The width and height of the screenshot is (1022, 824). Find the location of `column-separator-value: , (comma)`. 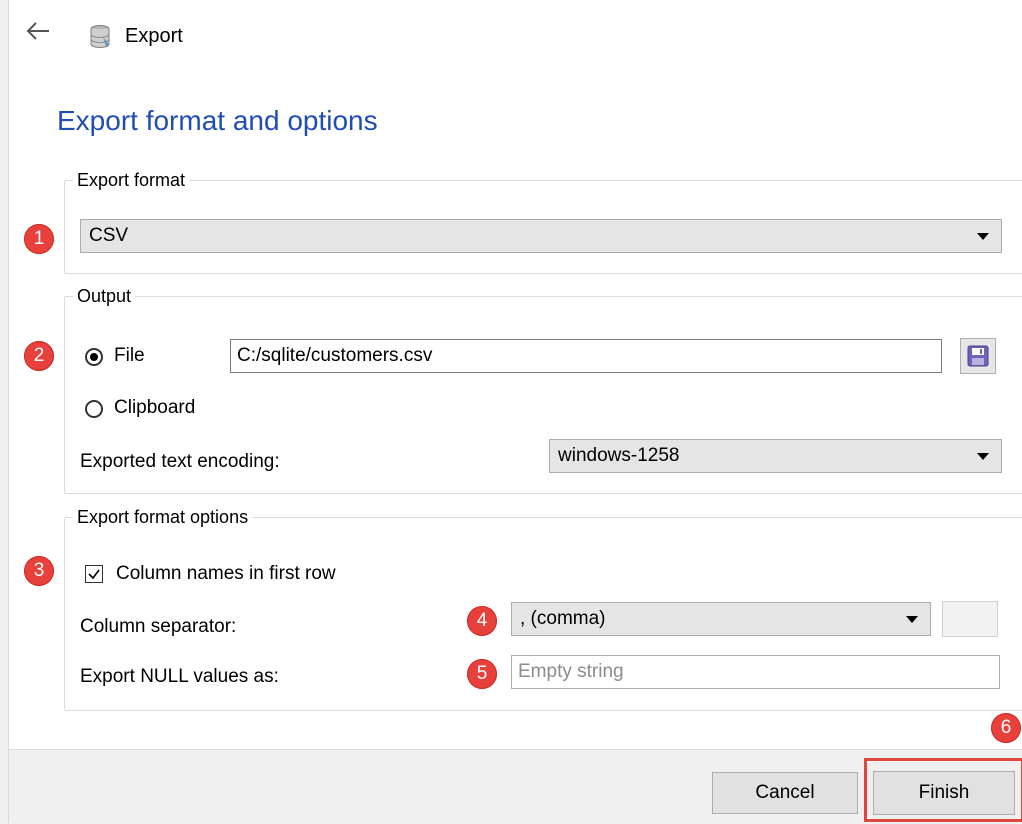

column-separator-value: , (comma) is located at coordinates (563, 618).